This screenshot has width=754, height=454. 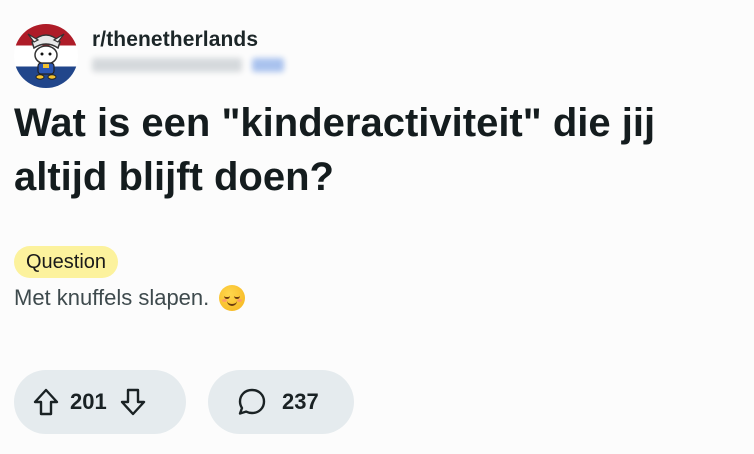 I want to click on comments-button: 237, so click(x=281, y=402).